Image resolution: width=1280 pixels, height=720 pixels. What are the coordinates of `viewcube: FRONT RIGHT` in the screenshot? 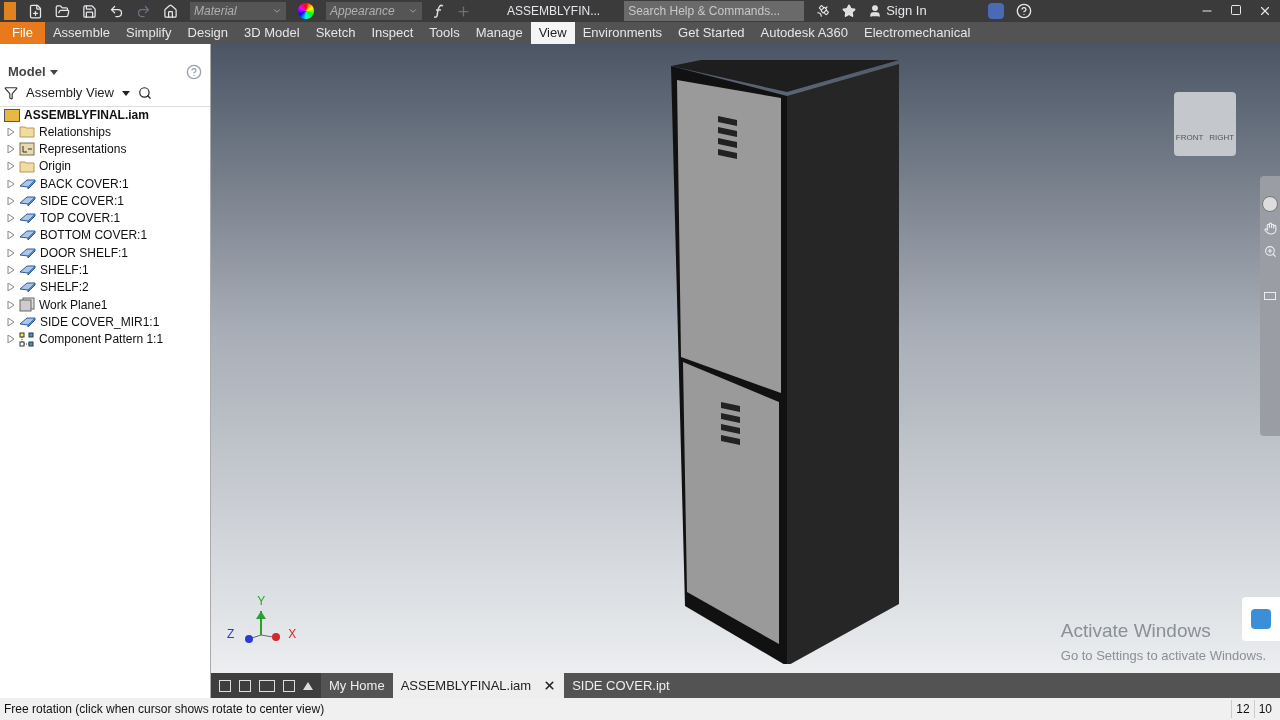 It's located at (1205, 124).